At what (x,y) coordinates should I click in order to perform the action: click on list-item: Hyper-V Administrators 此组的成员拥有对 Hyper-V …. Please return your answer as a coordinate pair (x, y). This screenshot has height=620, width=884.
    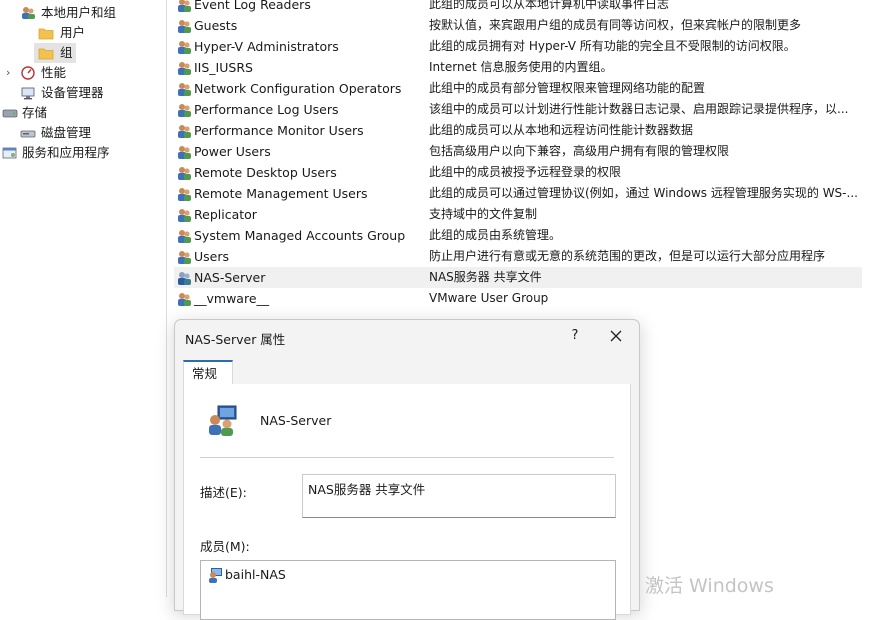
    Looking at the image, I should click on (518, 46).